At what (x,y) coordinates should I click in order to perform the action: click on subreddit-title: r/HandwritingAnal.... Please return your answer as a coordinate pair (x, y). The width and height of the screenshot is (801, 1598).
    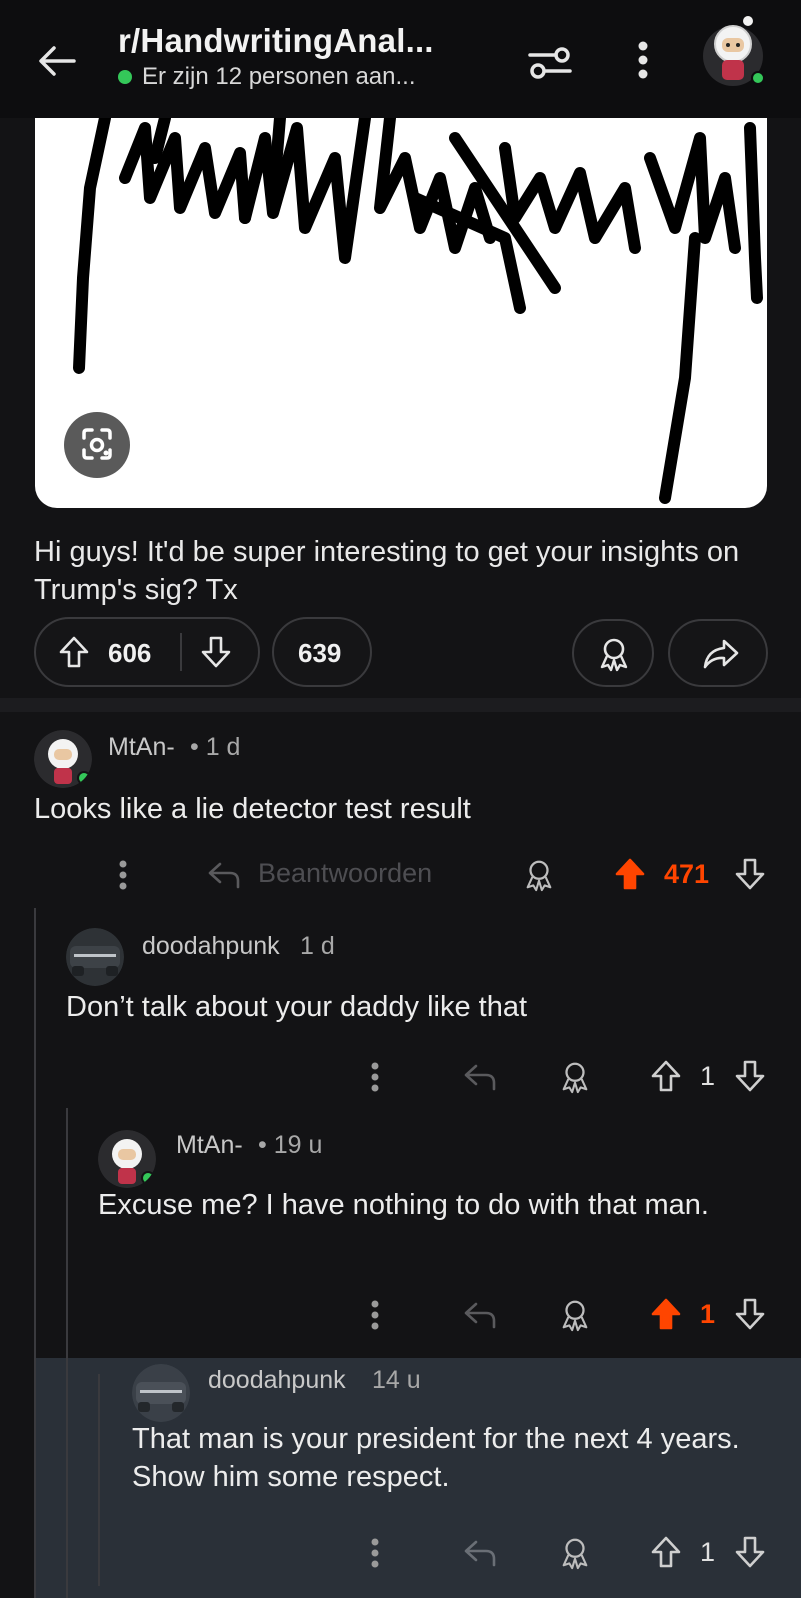
    Looking at the image, I should click on (276, 41).